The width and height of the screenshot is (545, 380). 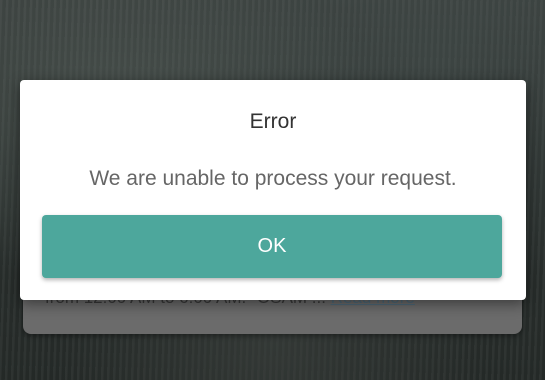 I want to click on dialog-title: Error, so click(x=273, y=121).